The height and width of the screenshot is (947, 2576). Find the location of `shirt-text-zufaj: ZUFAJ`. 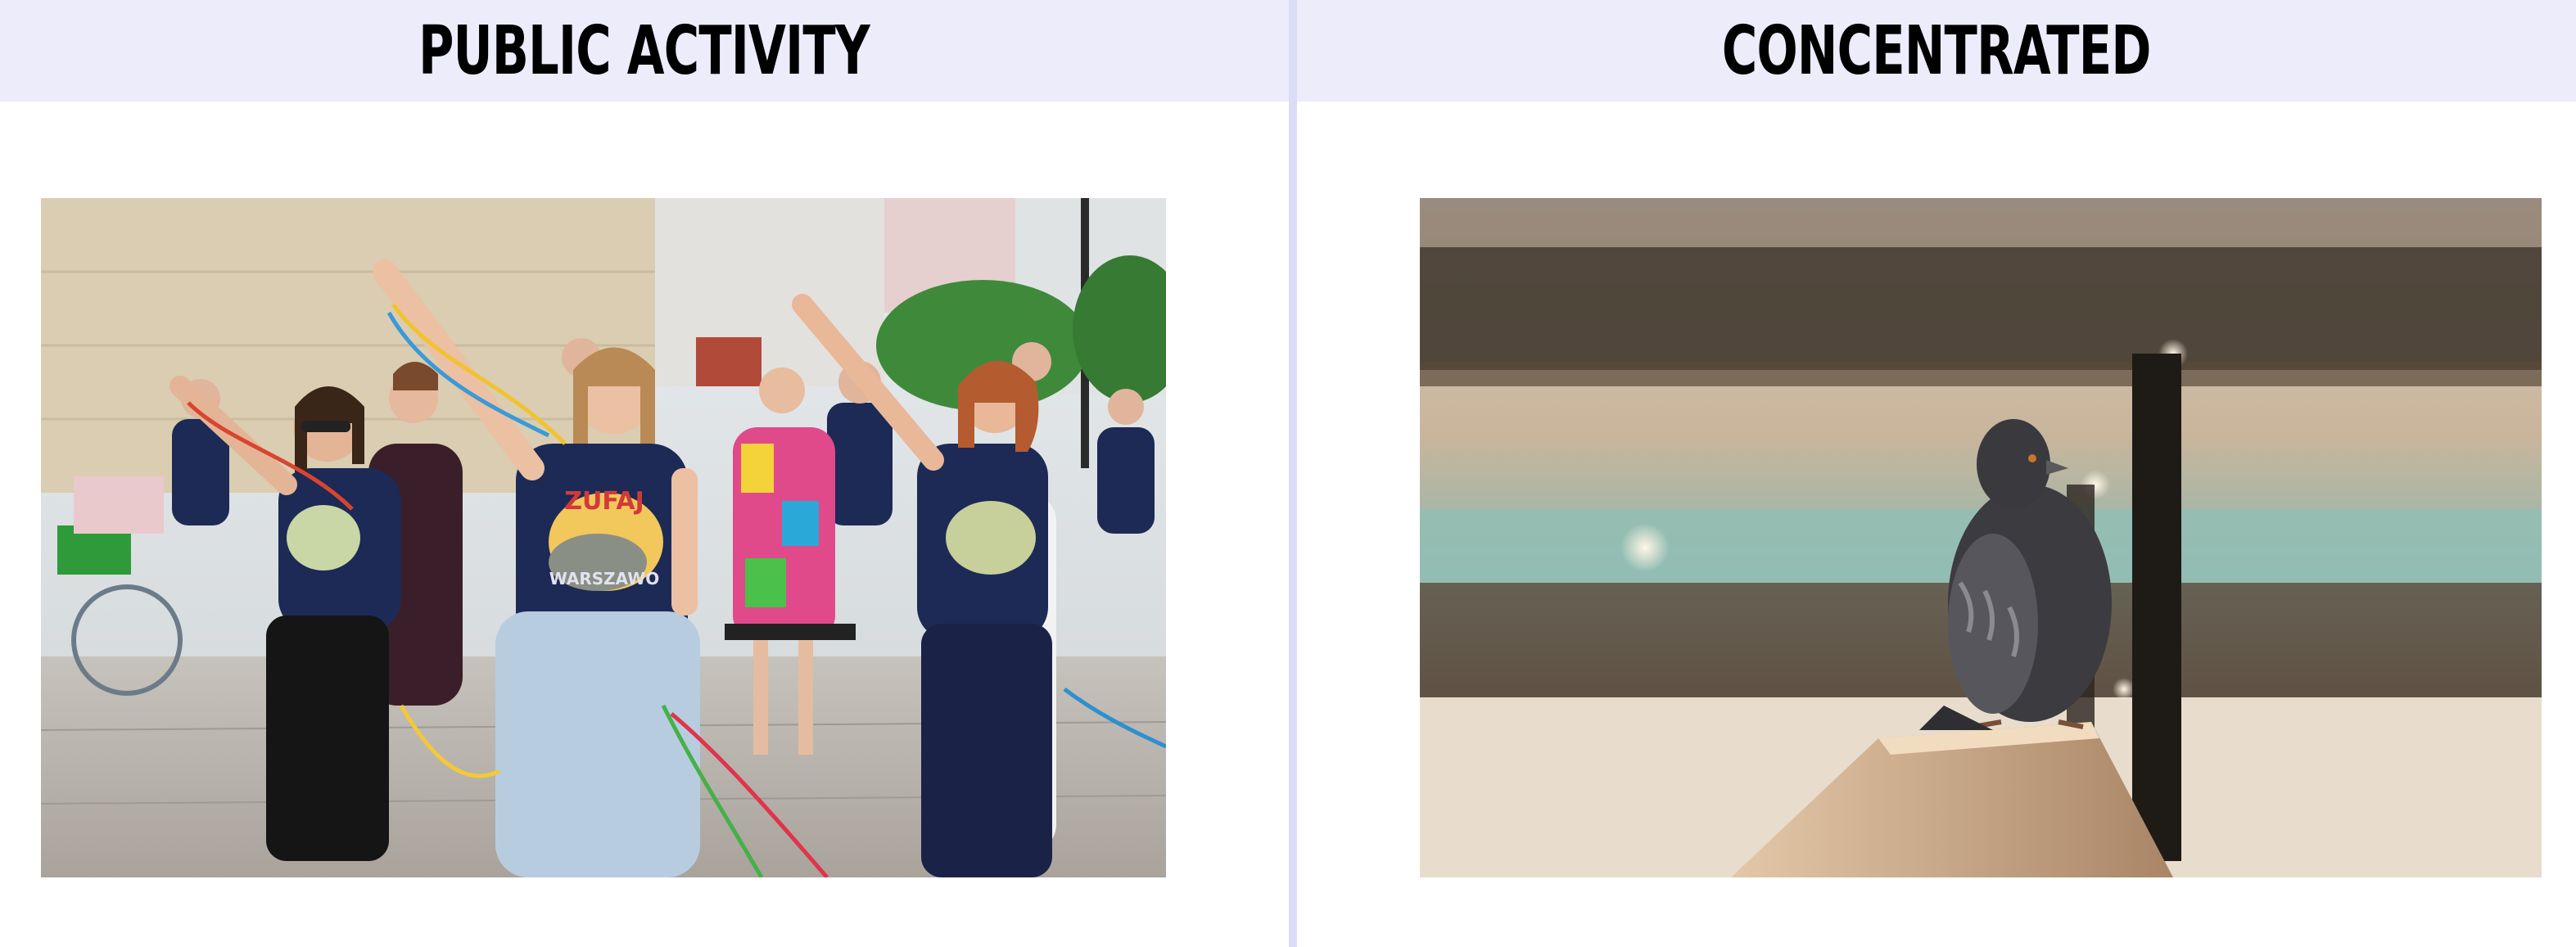

shirt-text-zufaj: ZUFAJ is located at coordinates (604, 501).